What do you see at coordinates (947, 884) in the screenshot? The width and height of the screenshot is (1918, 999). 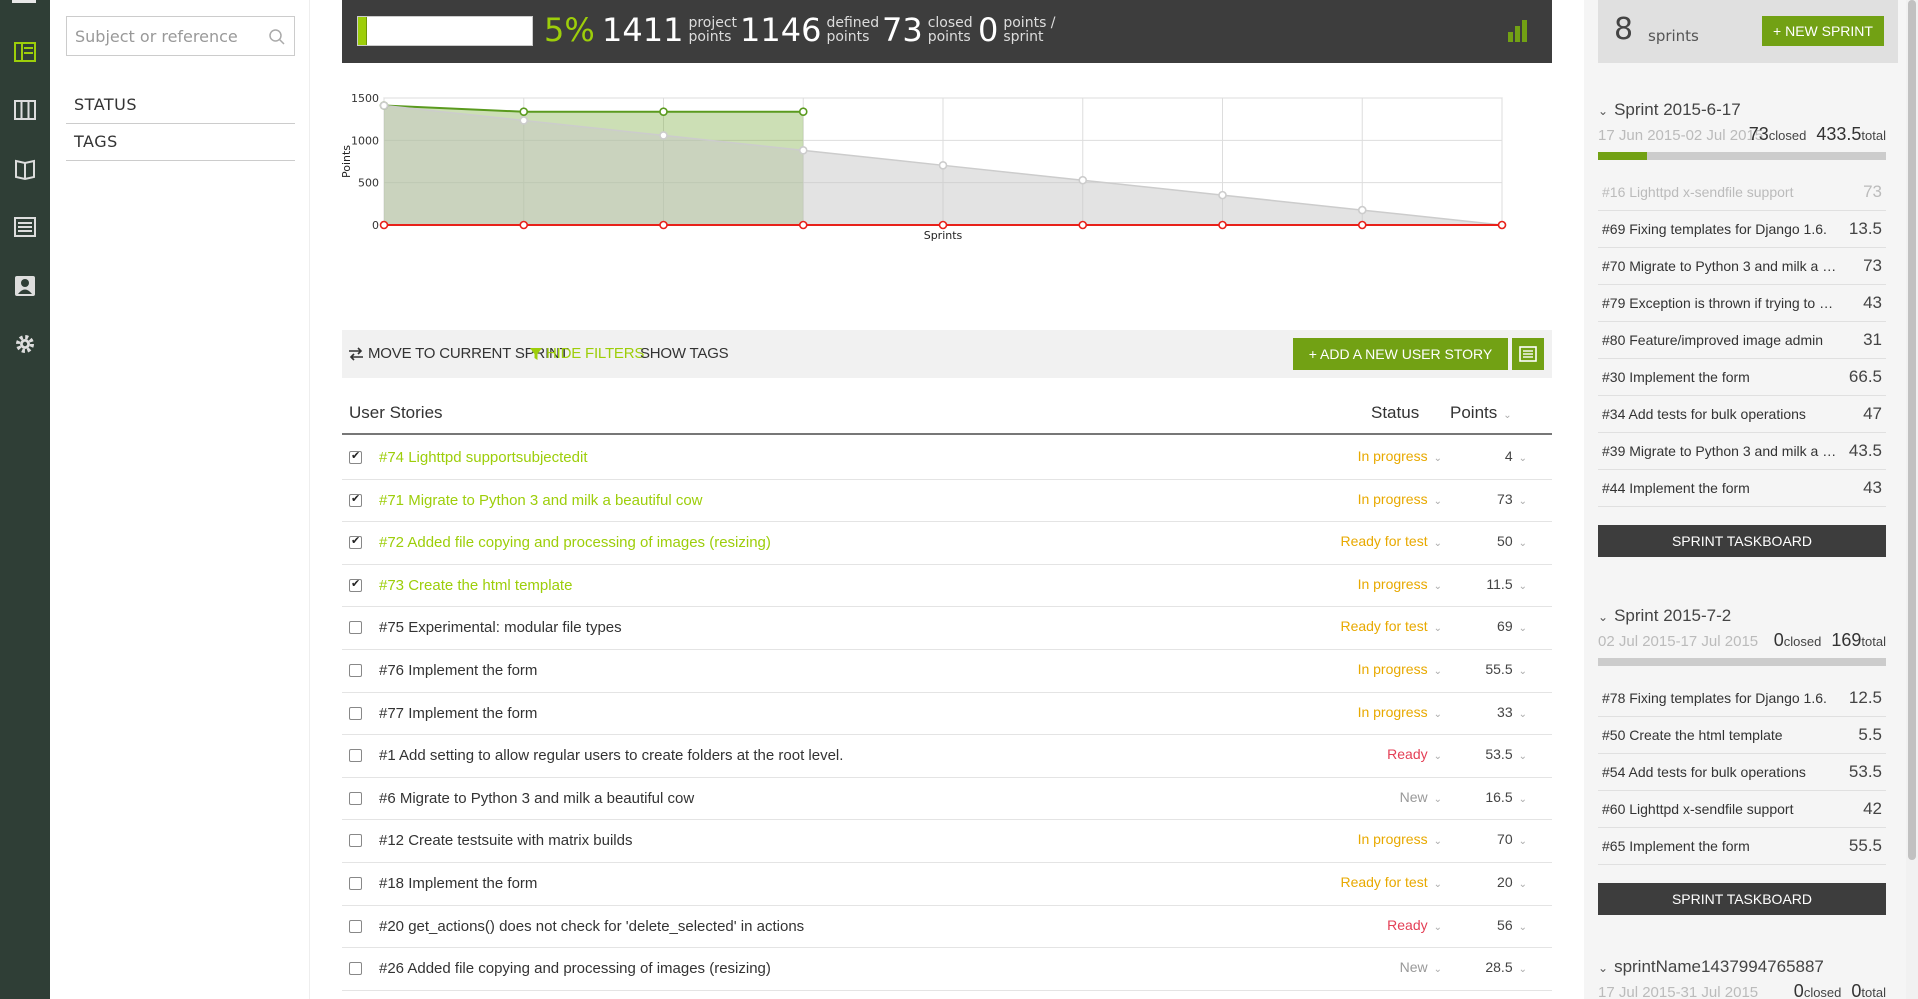 I see `story-row: #18 Implement the form Ready for test ⌄ 20 ⌄` at bounding box center [947, 884].